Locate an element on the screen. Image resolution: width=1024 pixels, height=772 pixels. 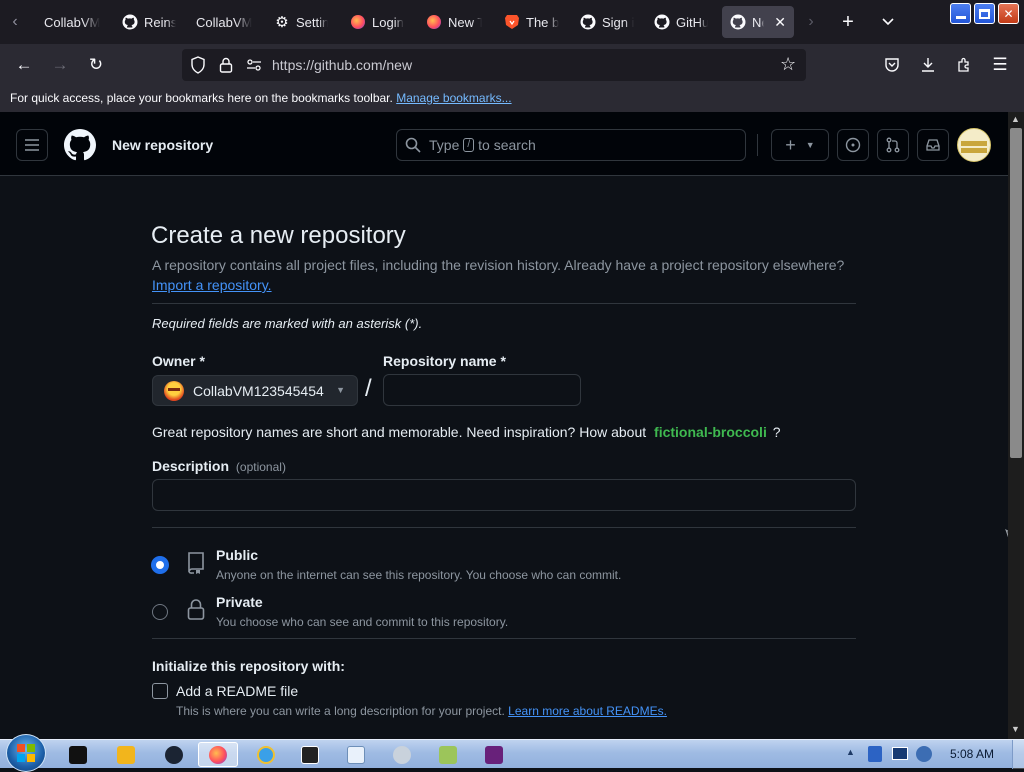
issue-opened-icon is located at coordinates (853, 145).